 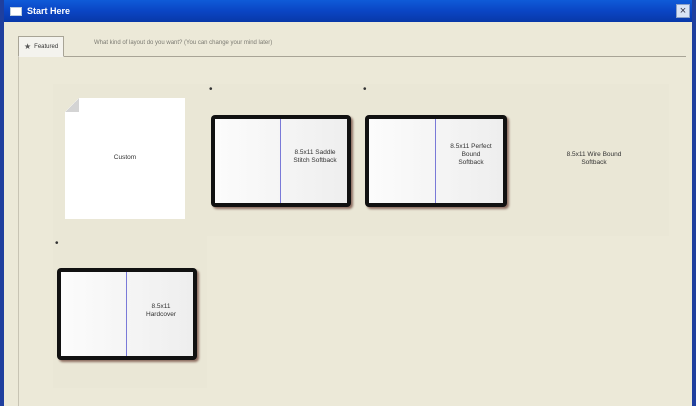 I want to click on title-bar: Start Here ×, so click(x=348, y=11).